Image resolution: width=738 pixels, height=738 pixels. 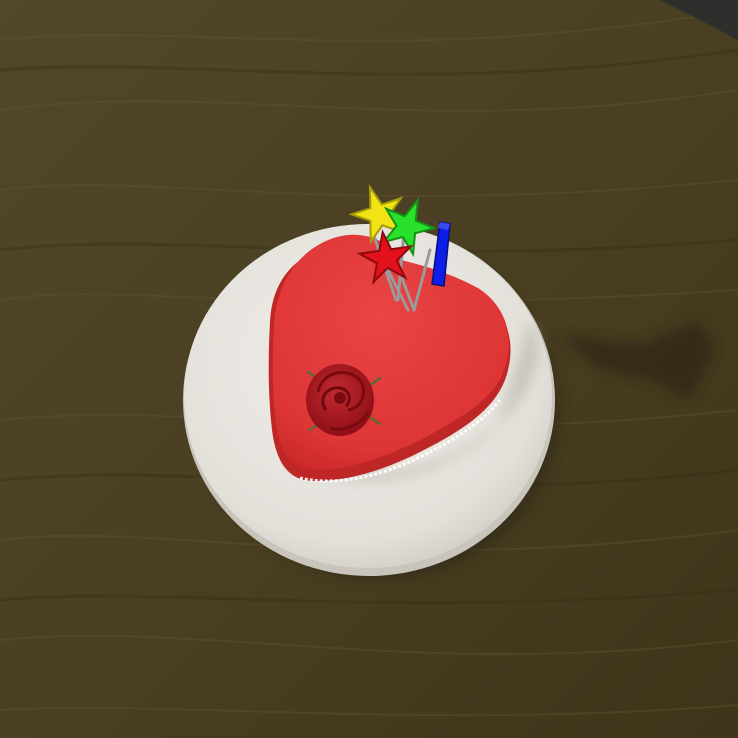 I want to click on rose-icon, so click(x=340, y=400).